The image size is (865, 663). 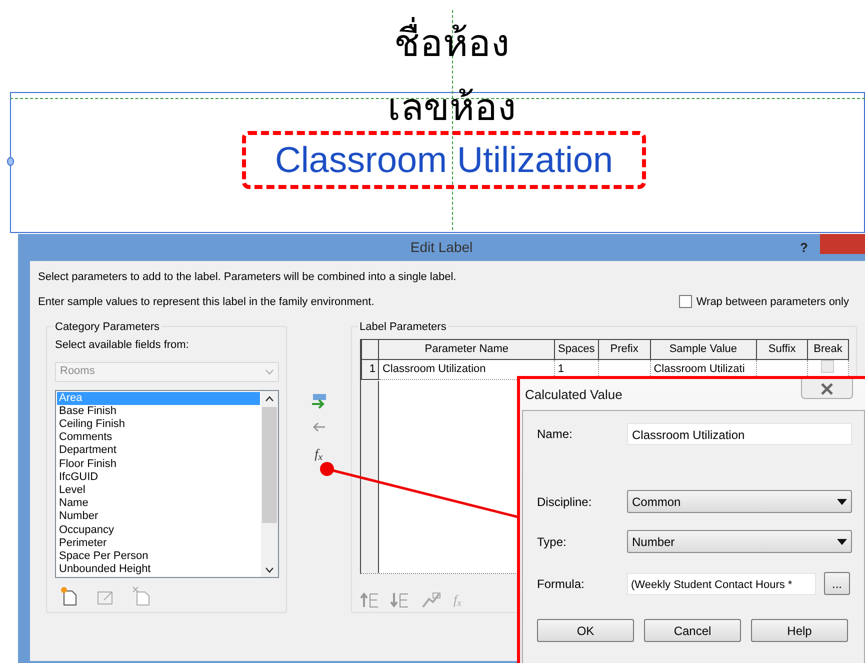 What do you see at coordinates (158, 503) in the screenshot?
I see `list-item: Name` at bounding box center [158, 503].